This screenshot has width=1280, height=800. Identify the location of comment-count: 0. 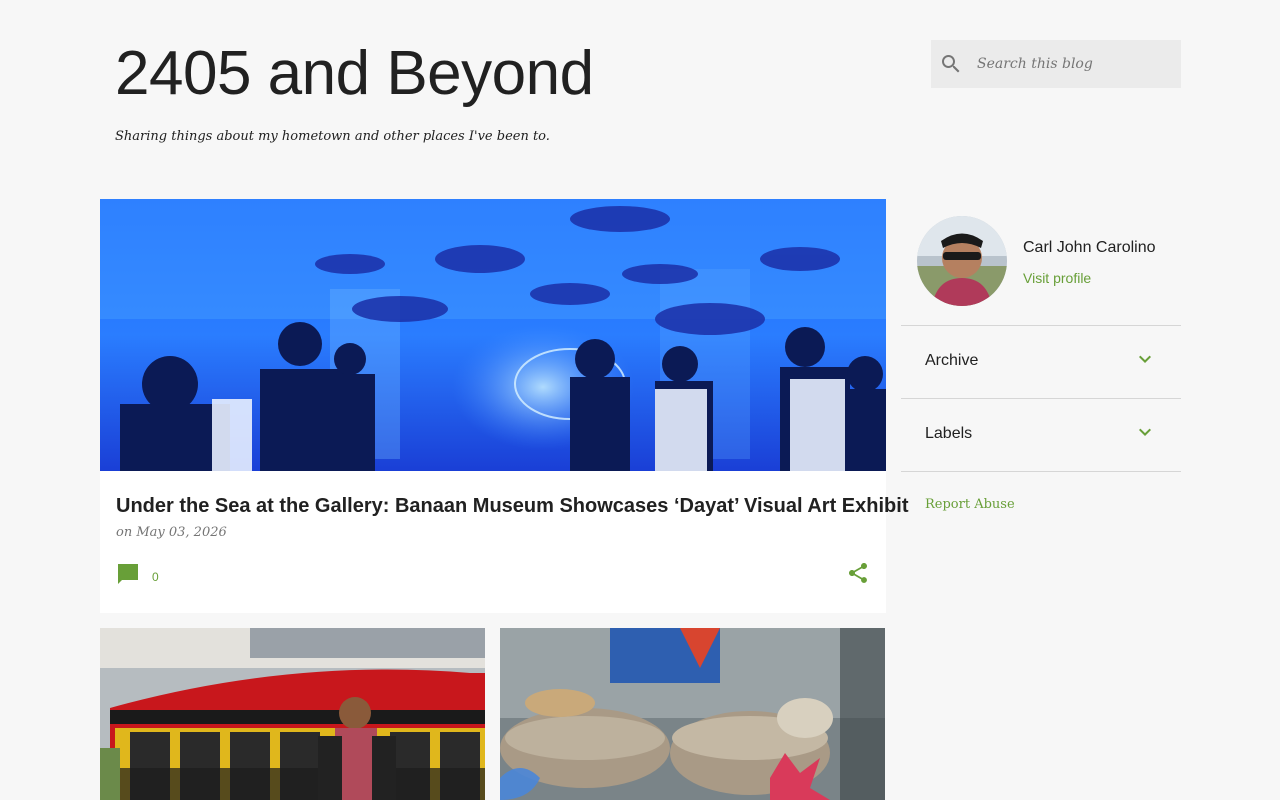
(155, 576).